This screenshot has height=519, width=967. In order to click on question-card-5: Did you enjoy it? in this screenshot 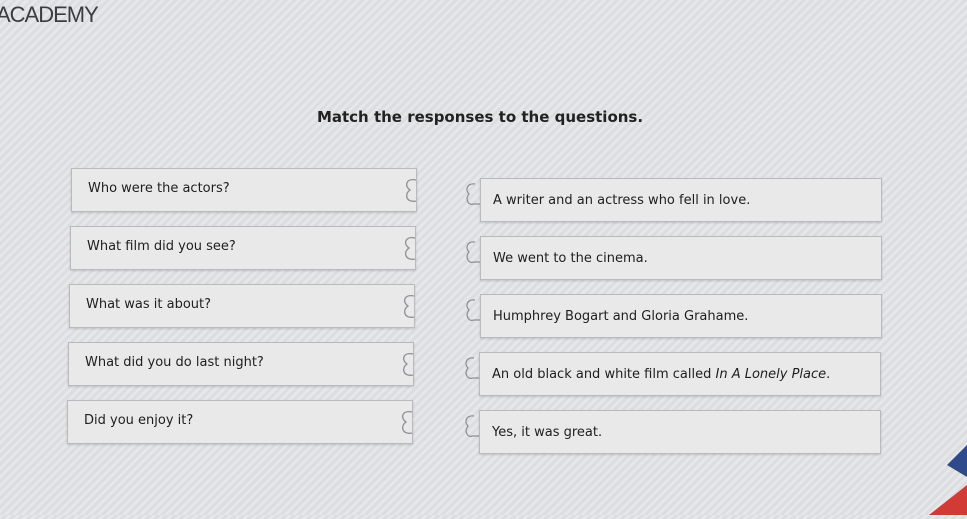, I will do `click(240, 422)`.